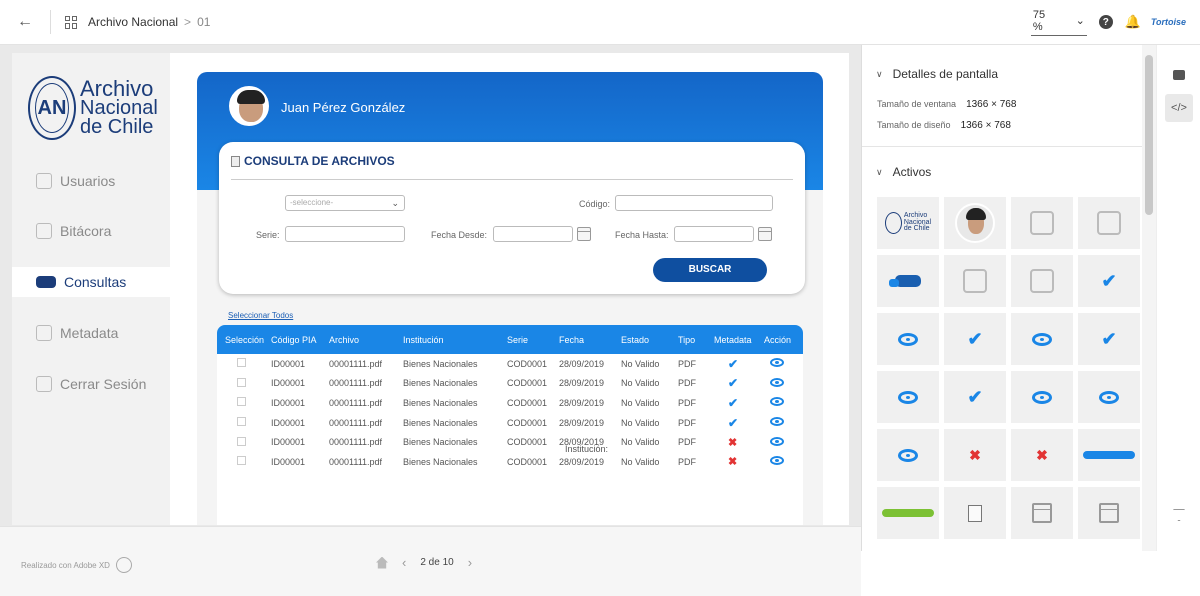  Describe the element at coordinates (1149, 135) in the screenshot. I see `scrollbar-thumb` at that location.